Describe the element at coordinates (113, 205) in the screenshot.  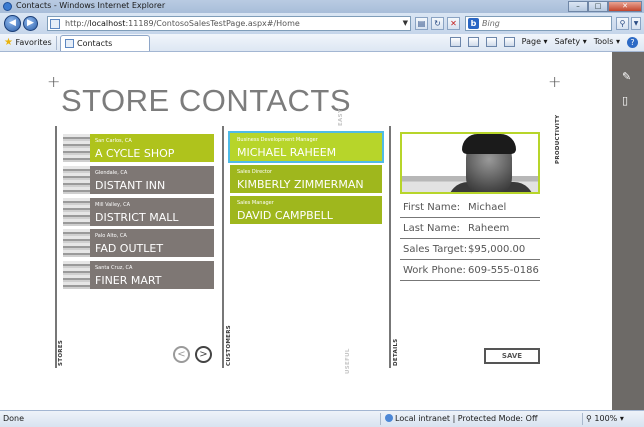
I see `store-city: Mill Valley, CA` at that location.